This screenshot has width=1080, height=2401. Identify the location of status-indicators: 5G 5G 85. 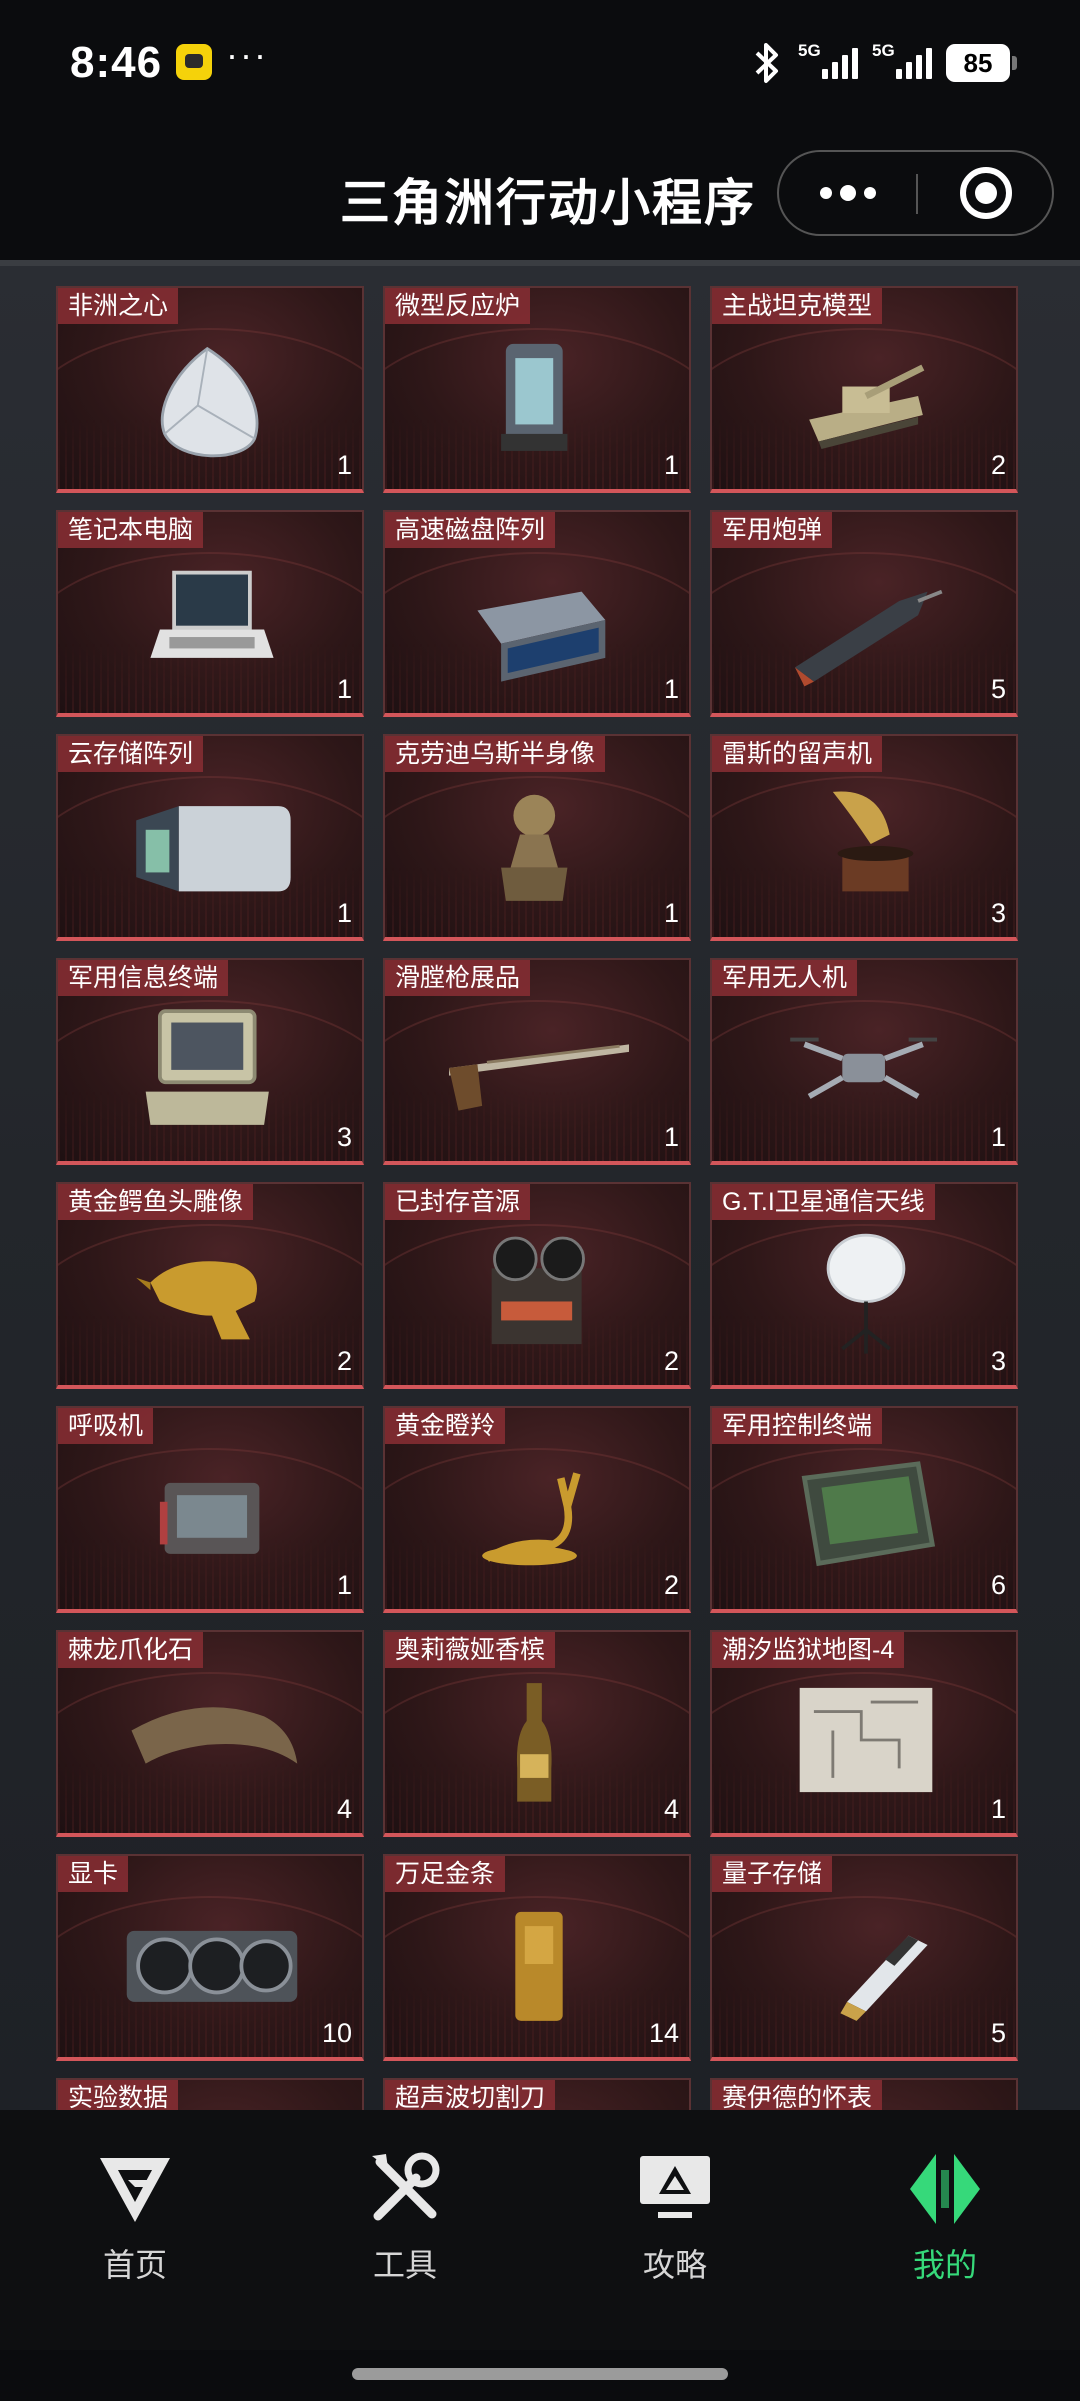
(883, 63).